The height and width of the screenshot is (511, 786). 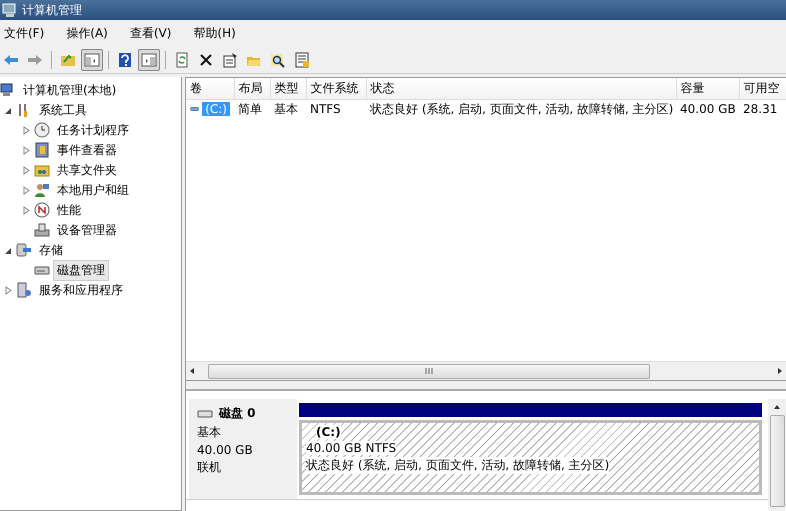 What do you see at coordinates (93, 130) in the screenshot?
I see `tree-item: 任务计划程序` at bounding box center [93, 130].